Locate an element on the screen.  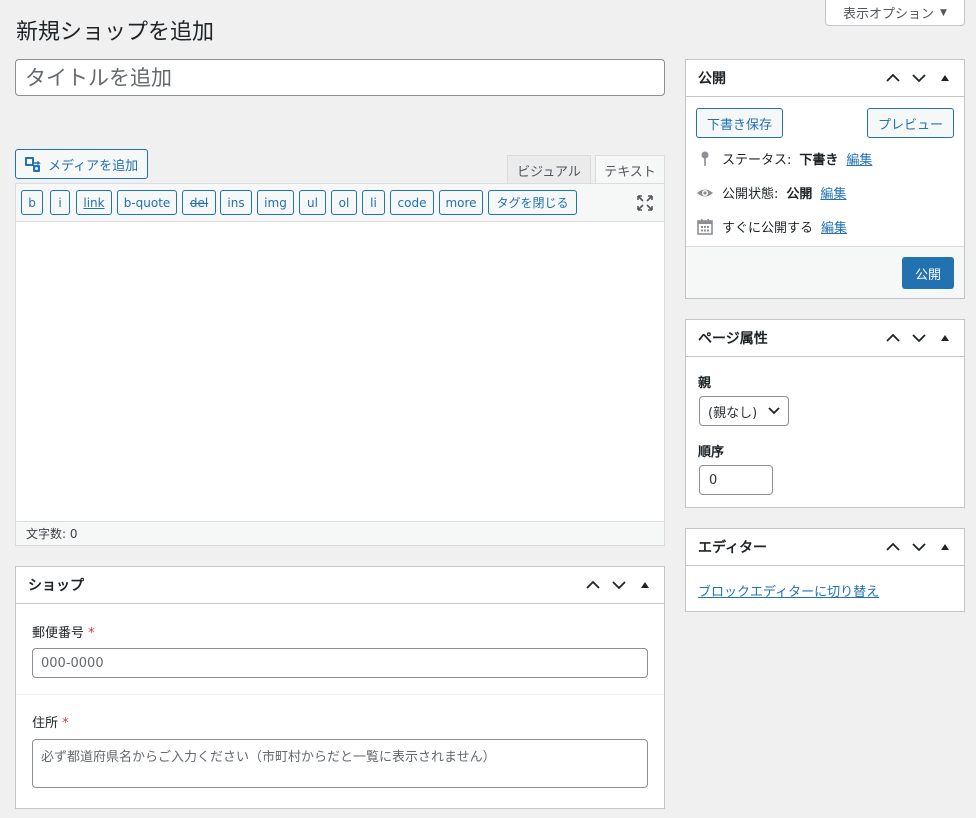
quicktag-img: img is located at coordinates (275, 202).